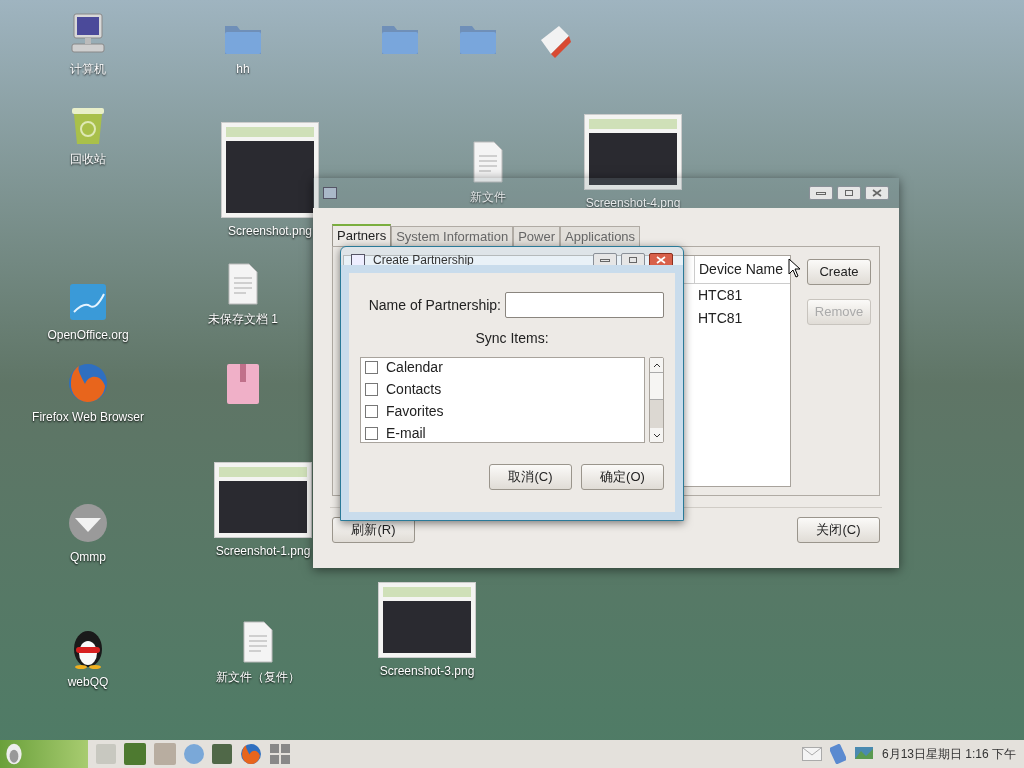 The height and width of the screenshot is (768, 1024). What do you see at coordinates (88, 557) in the screenshot?
I see `desktop-icon-label: Qmmp` at bounding box center [88, 557].